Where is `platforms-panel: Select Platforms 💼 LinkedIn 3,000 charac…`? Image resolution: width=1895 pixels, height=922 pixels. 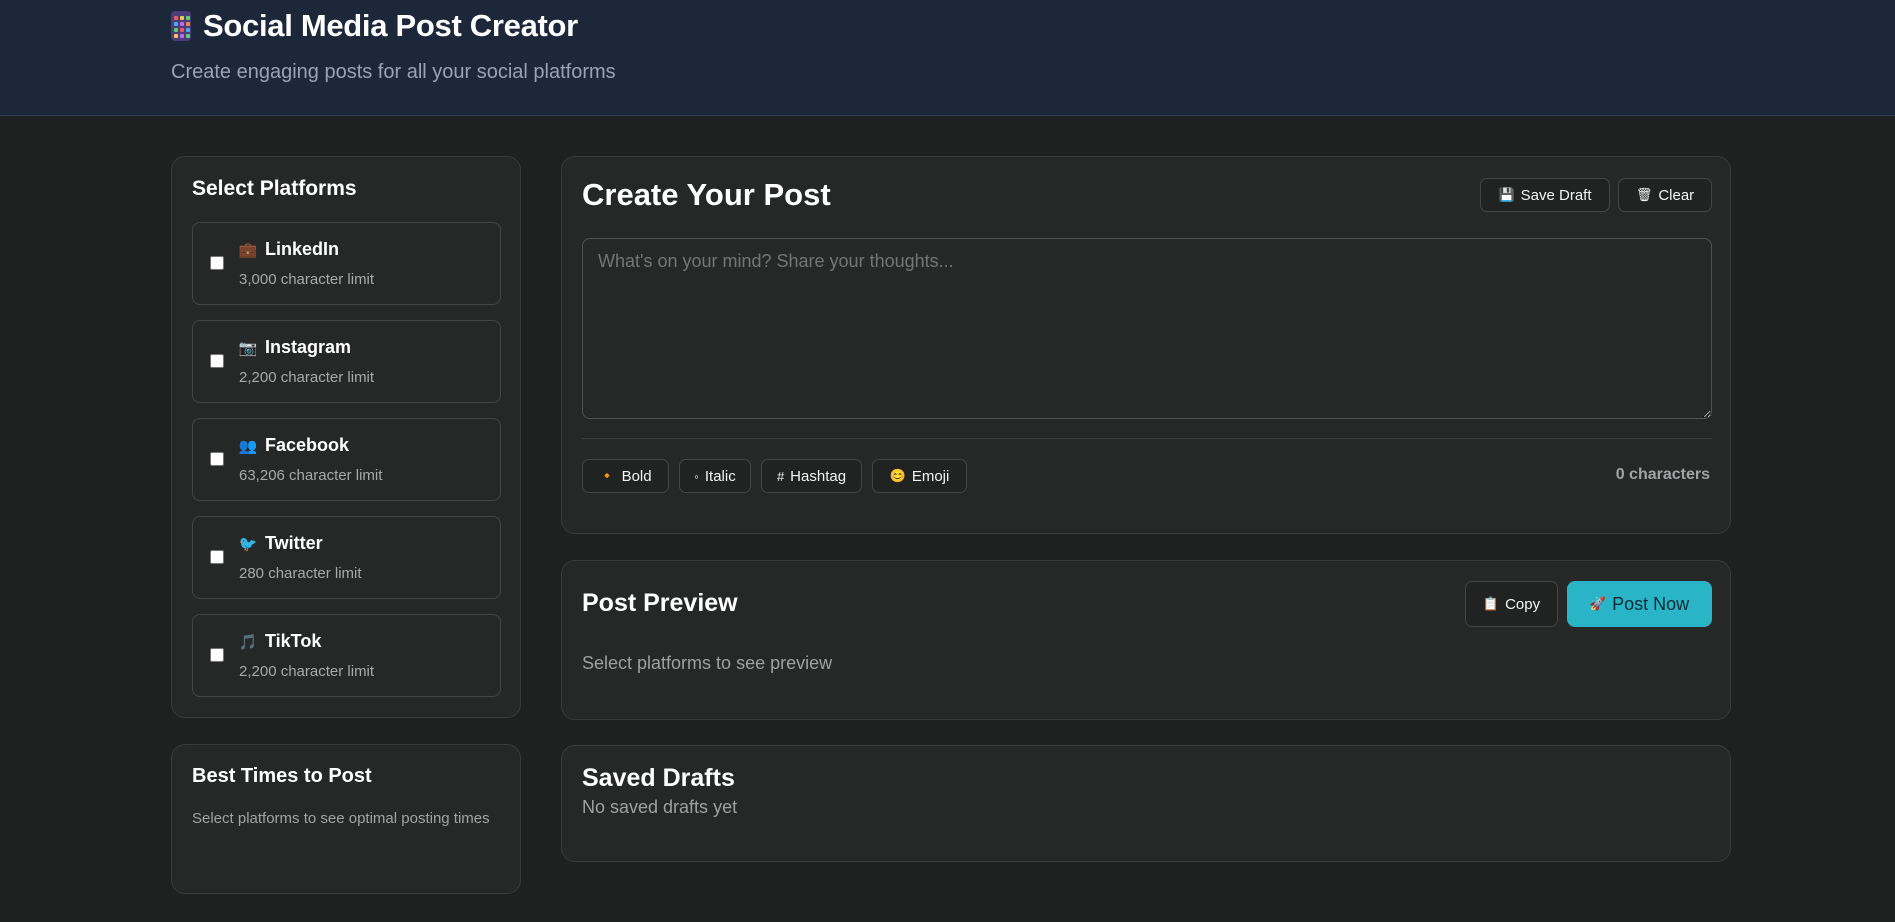 platforms-panel: Select Platforms 💼 LinkedIn 3,000 charac… is located at coordinates (346, 437).